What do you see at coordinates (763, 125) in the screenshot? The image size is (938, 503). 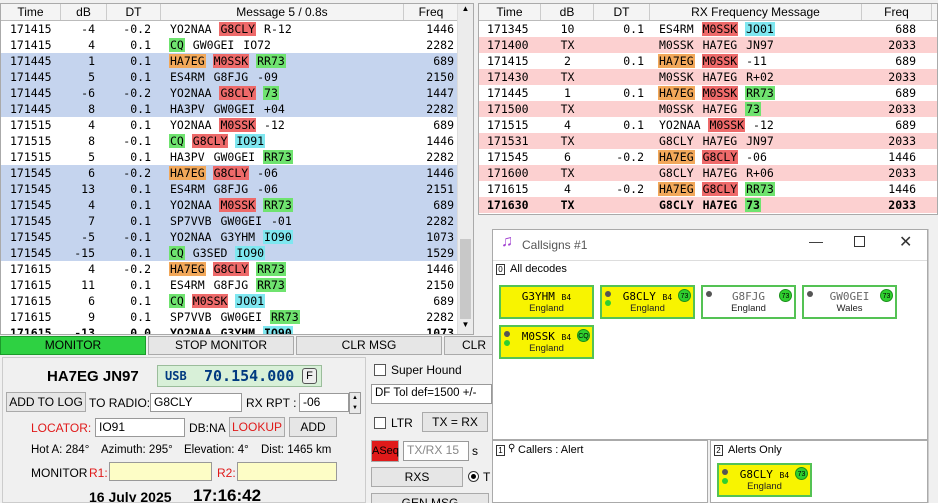 I see `message-token: -12` at bounding box center [763, 125].